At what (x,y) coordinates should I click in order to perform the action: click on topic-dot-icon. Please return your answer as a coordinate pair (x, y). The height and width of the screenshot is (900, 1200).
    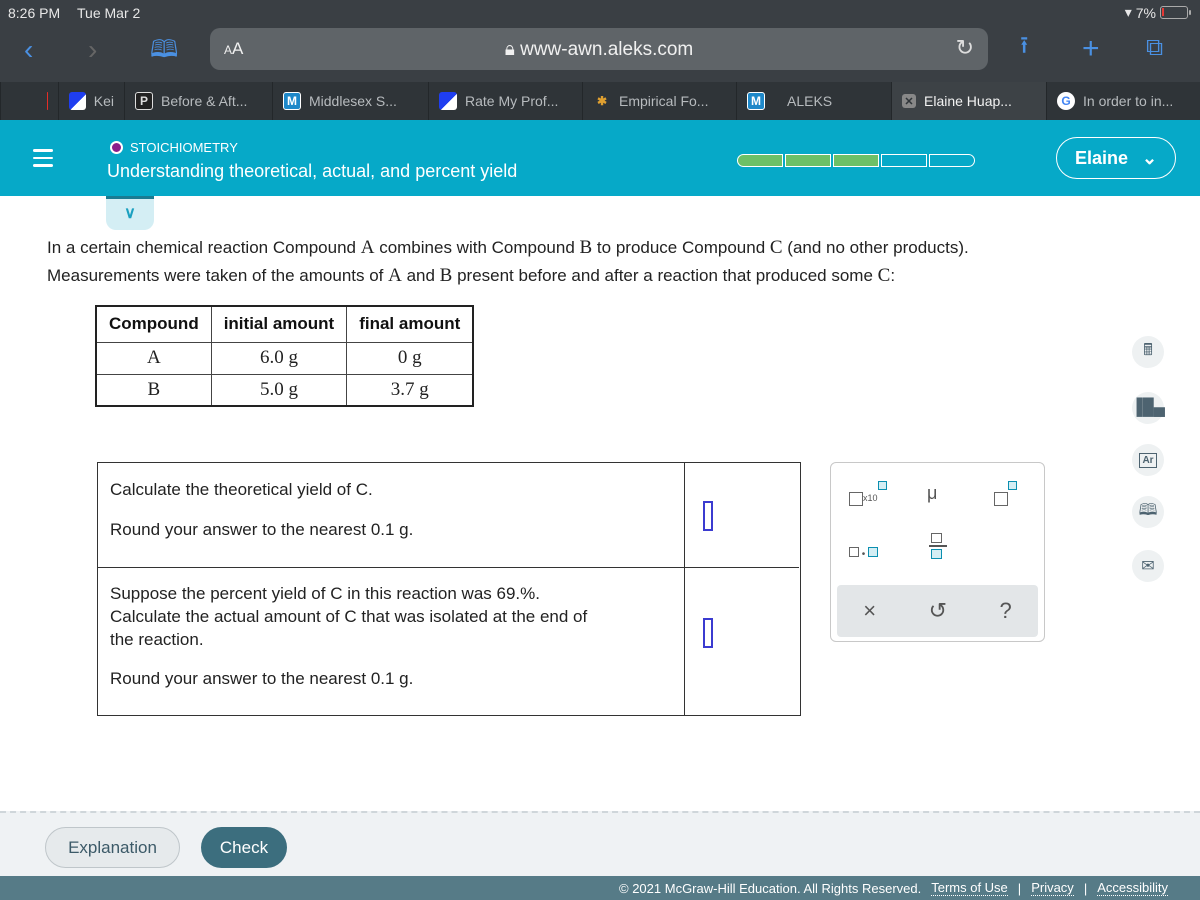
    Looking at the image, I should click on (116, 147).